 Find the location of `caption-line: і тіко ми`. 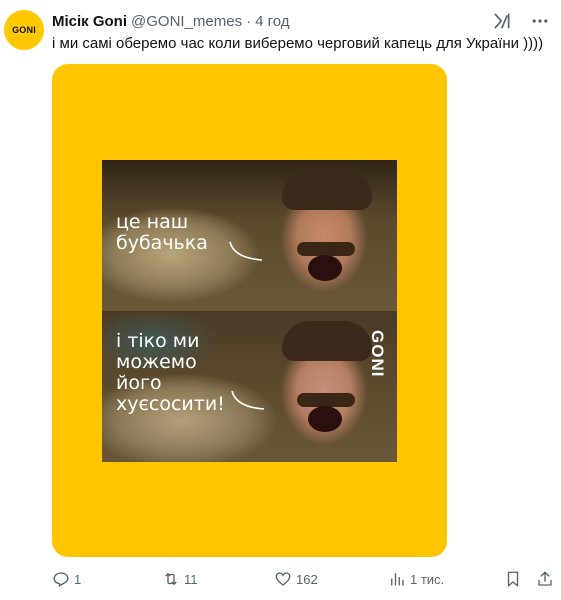

caption-line: і тіко ми is located at coordinates (158, 341).